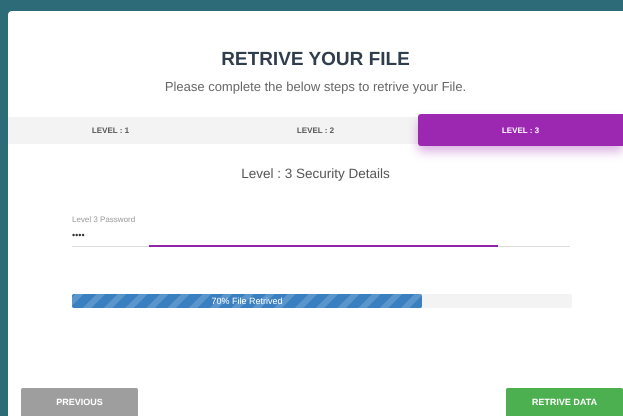 This screenshot has width=623, height=416. What do you see at coordinates (315, 173) in the screenshot?
I see `section-title: Level : 3 Security Details` at bounding box center [315, 173].